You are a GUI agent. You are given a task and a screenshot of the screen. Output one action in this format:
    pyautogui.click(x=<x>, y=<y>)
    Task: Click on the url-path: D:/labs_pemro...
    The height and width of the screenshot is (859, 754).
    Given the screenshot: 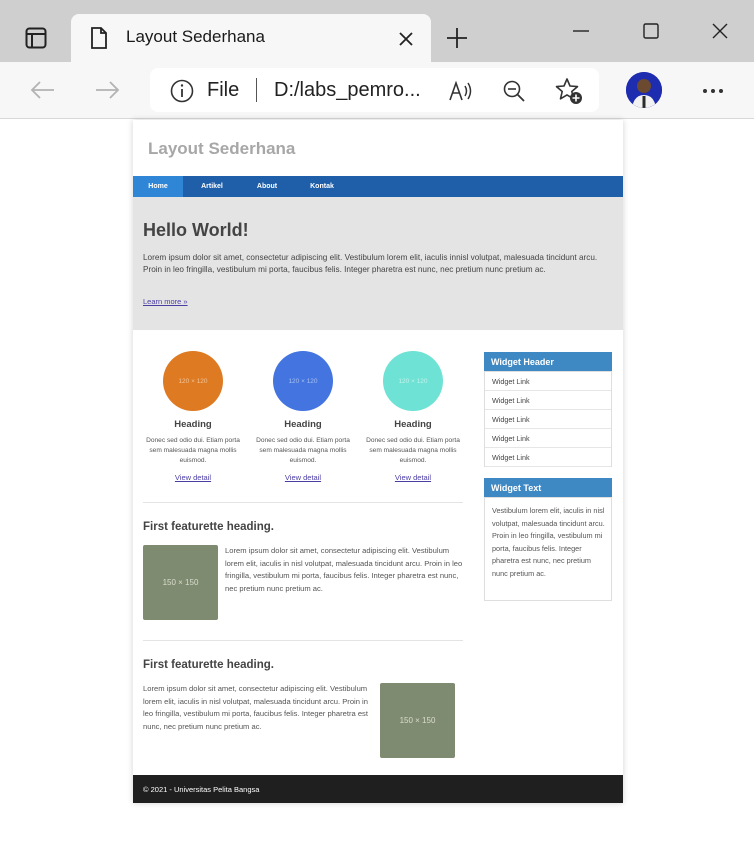 What is the action you would take?
    pyautogui.click(x=347, y=90)
    